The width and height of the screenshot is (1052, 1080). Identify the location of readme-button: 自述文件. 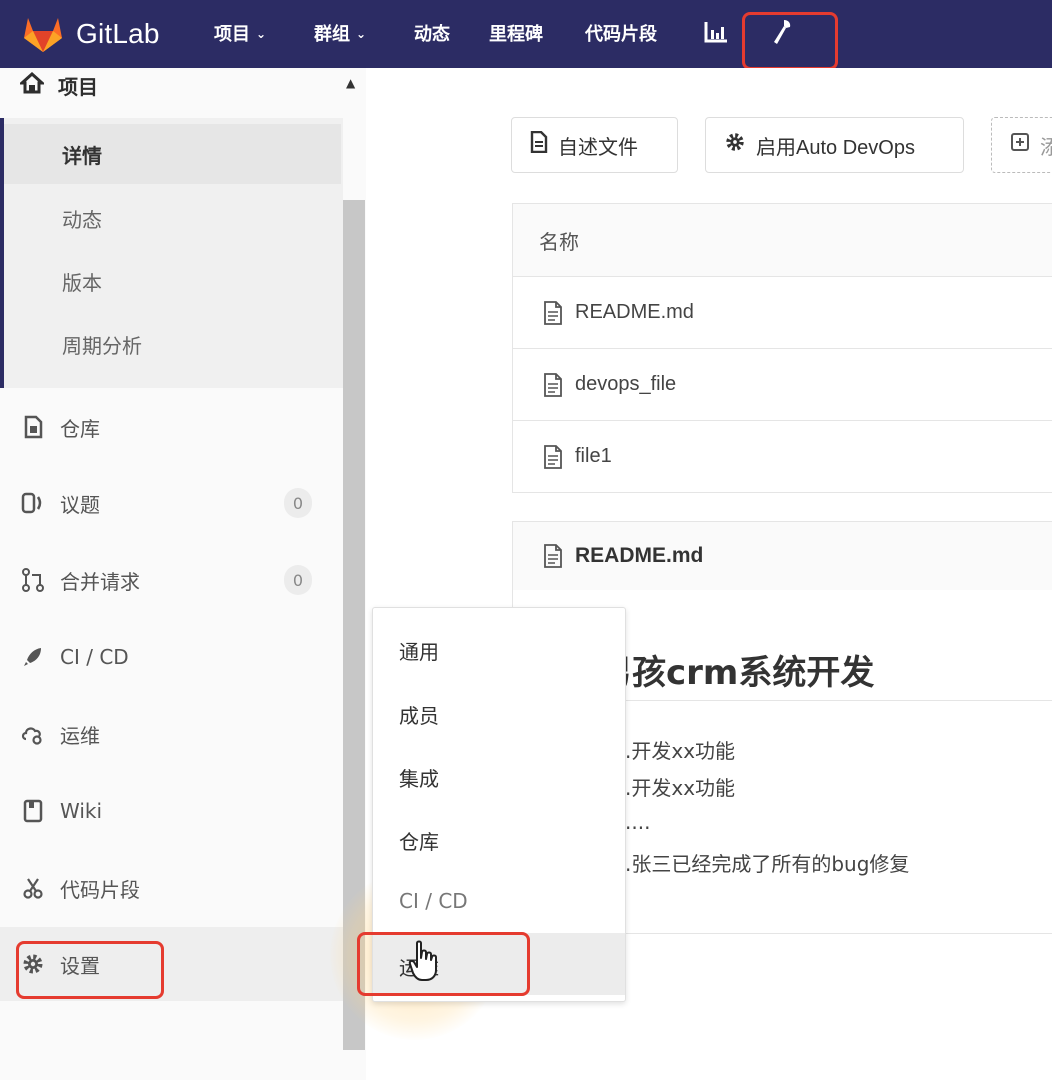
(594, 145).